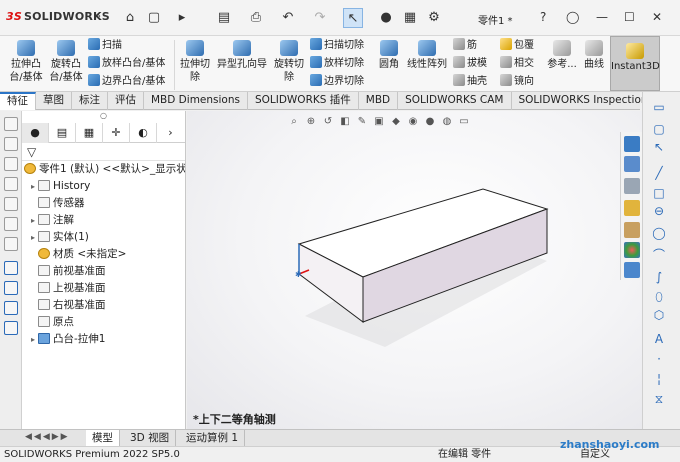 This screenshot has height=462, width=680. What do you see at coordinates (517, 45) in the screenshot?
I see `wrap-button: 包覆` at bounding box center [517, 45].